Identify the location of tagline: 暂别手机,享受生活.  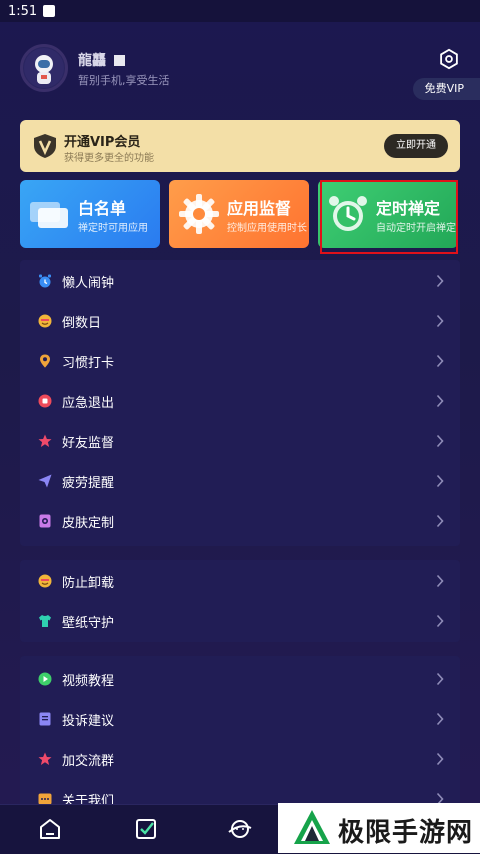
(124, 80).